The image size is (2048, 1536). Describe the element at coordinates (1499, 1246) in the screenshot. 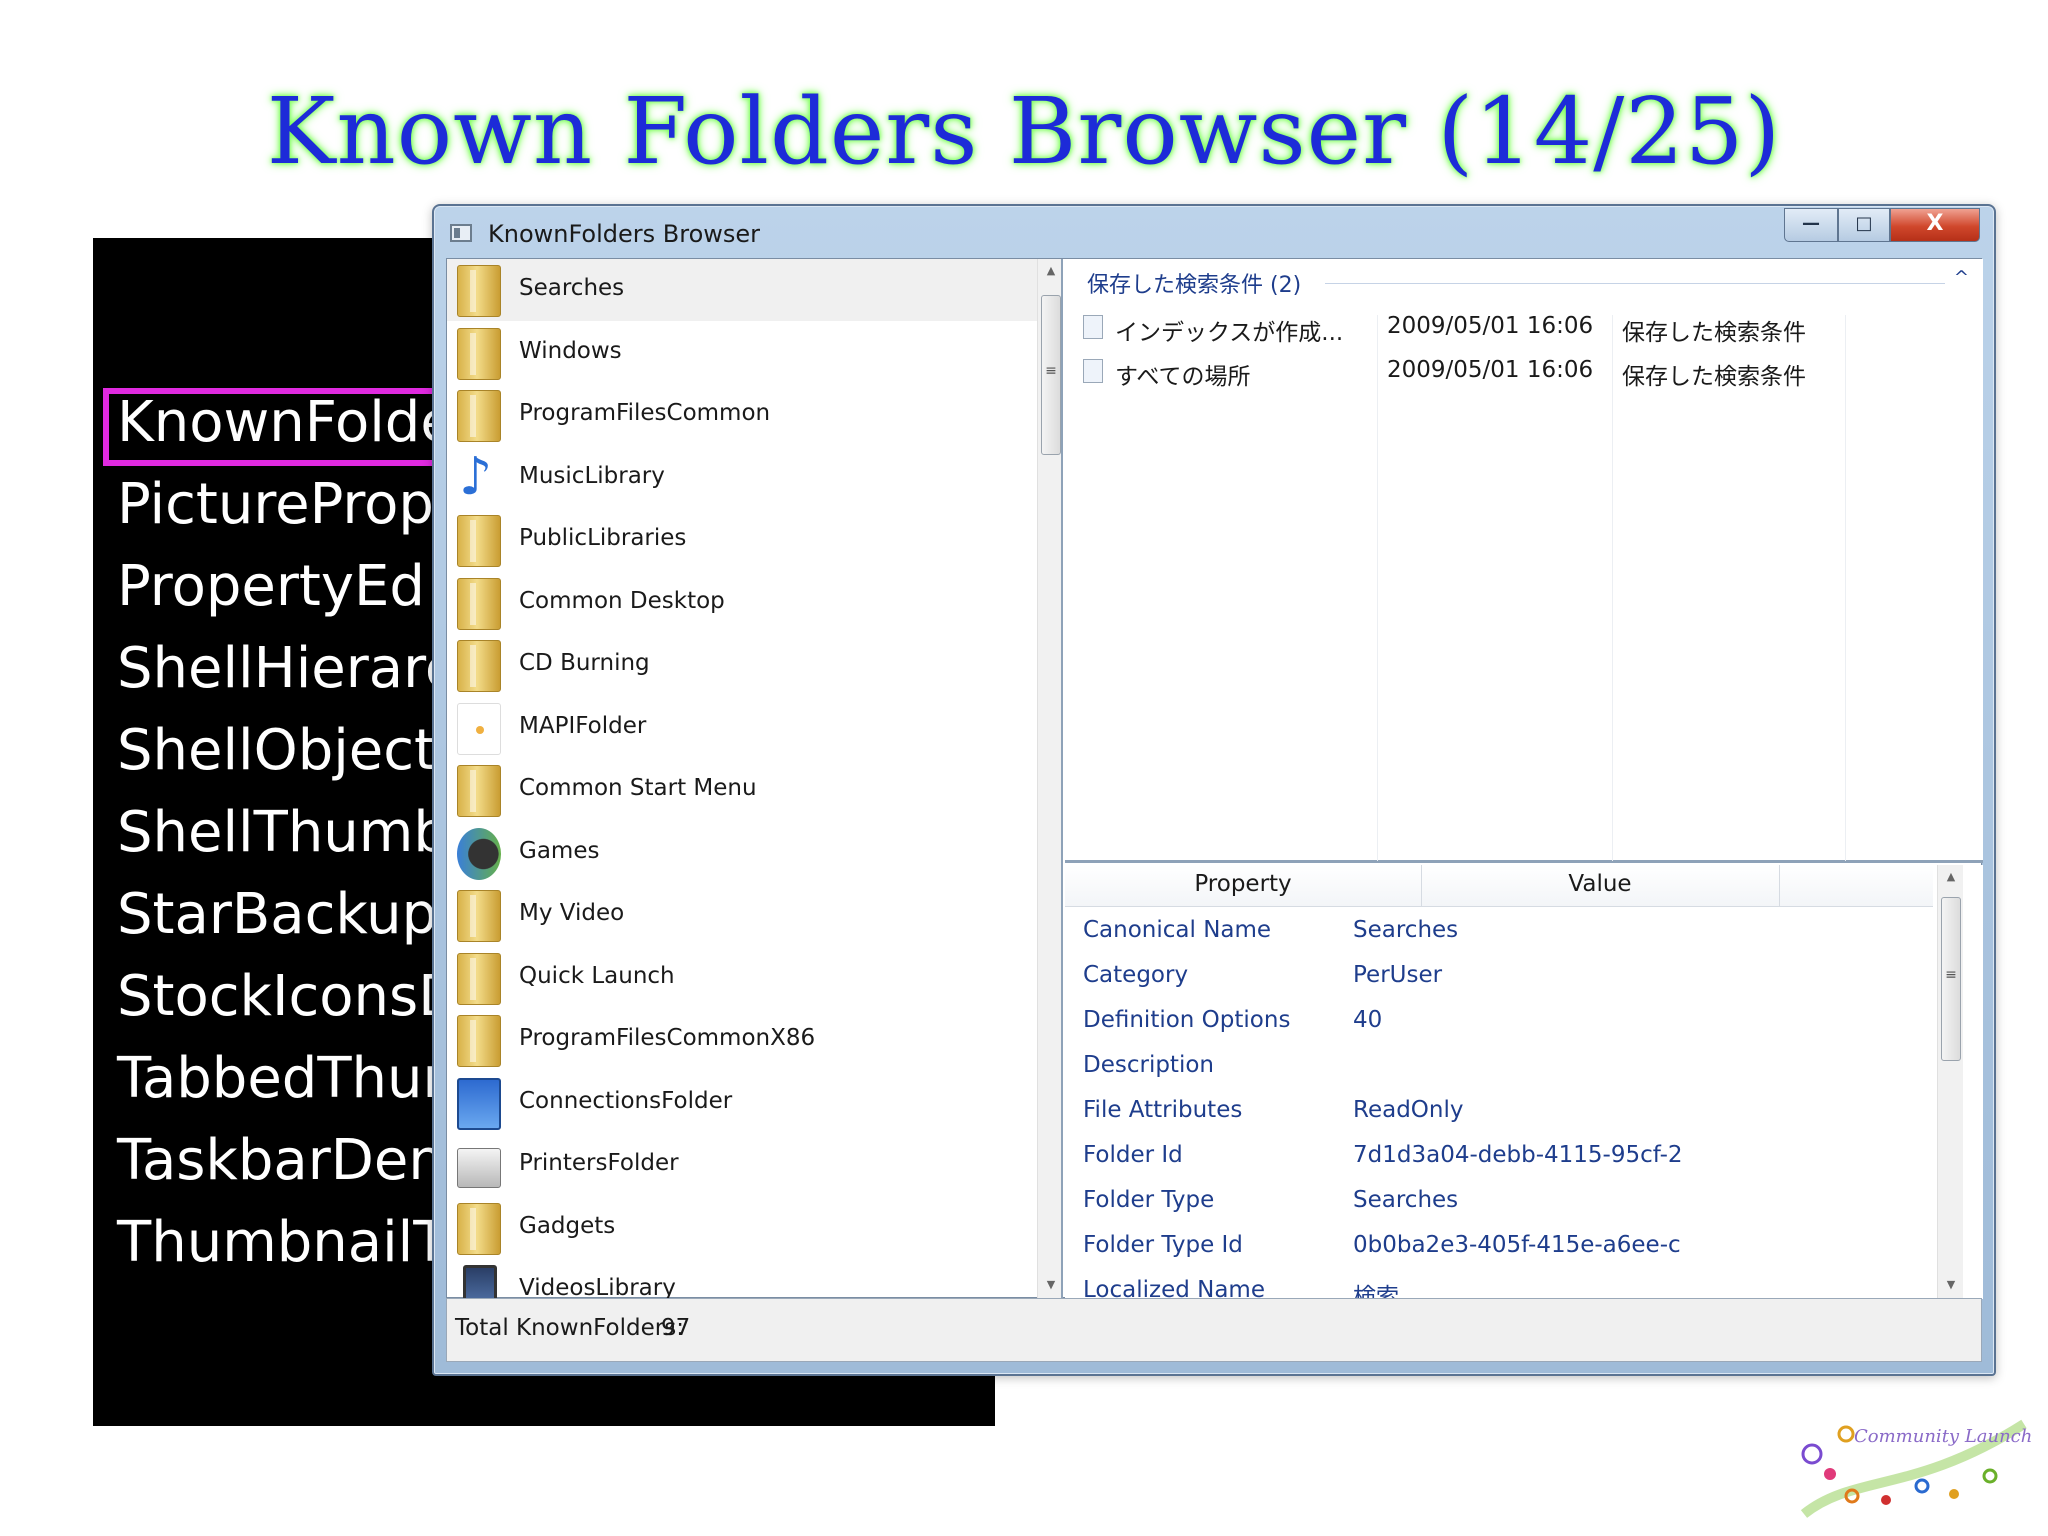

I see `property-row: Folder Type Id 0b0ba2e3-405f-415e-a6ee-c` at that location.